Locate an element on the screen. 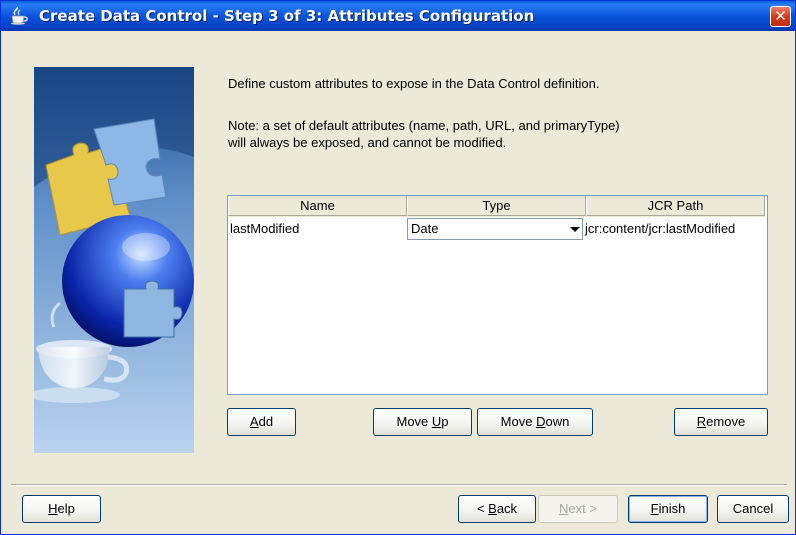  move-down-button: Move Down is located at coordinates (535, 422).